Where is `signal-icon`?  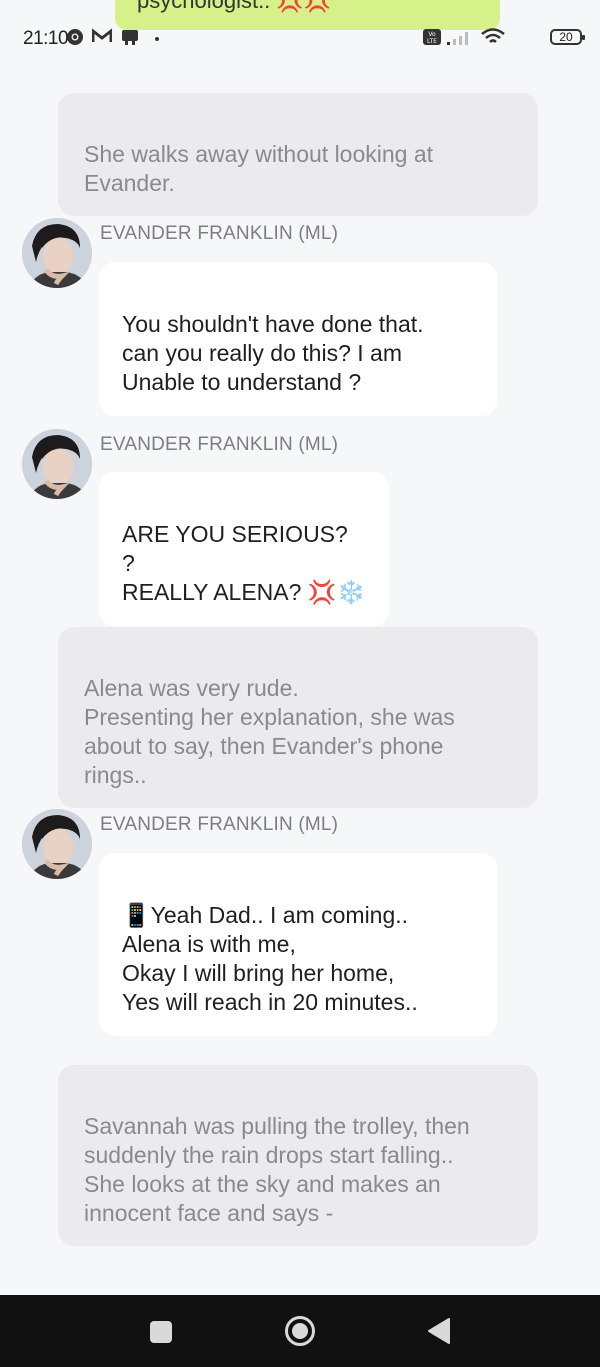
signal-icon is located at coordinates (460, 39).